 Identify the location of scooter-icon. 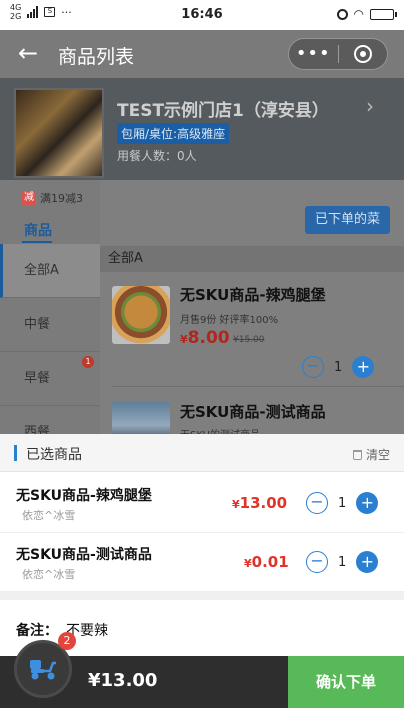
(43, 670).